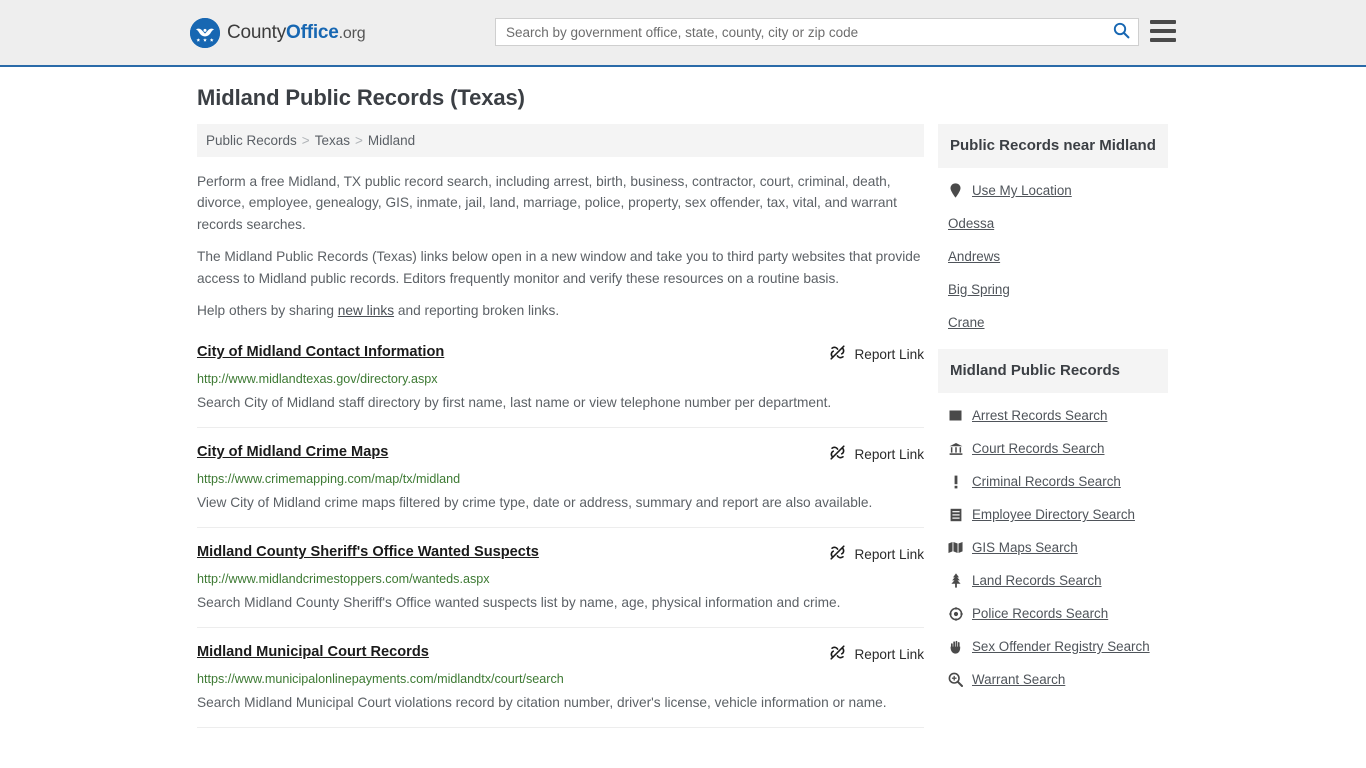 The height and width of the screenshot is (768, 1366). What do you see at coordinates (966, 322) in the screenshot?
I see `sidebar-near-label: Crane` at bounding box center [966, 322].